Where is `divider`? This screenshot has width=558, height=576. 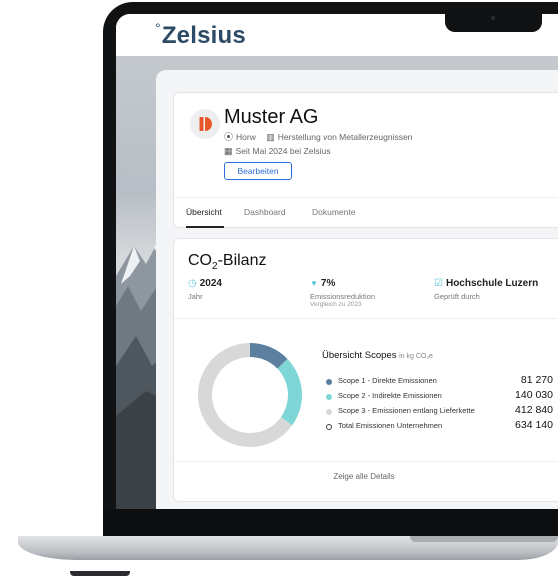 divider is located at coordinates (366, 318).